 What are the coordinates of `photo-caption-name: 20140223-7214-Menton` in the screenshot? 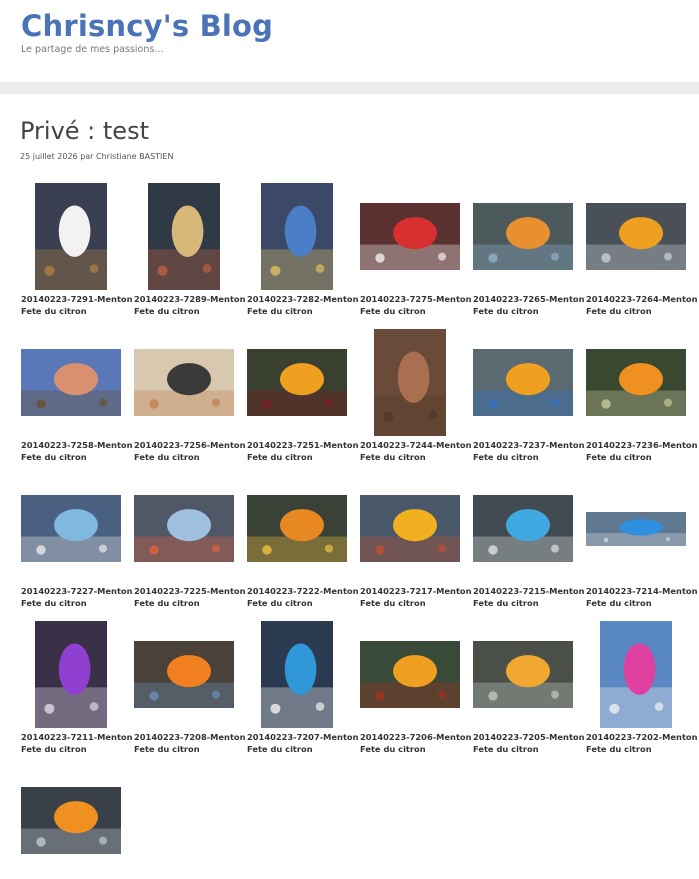 It's located at (642, 591).